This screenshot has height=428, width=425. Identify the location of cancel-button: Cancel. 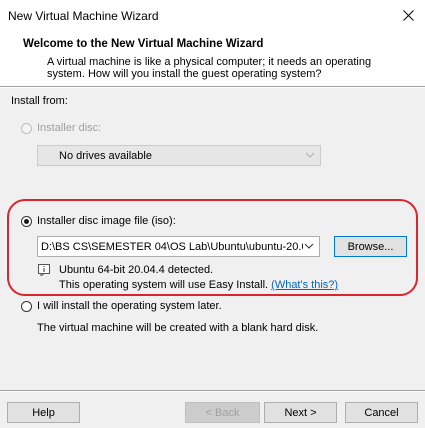
(381, 412).